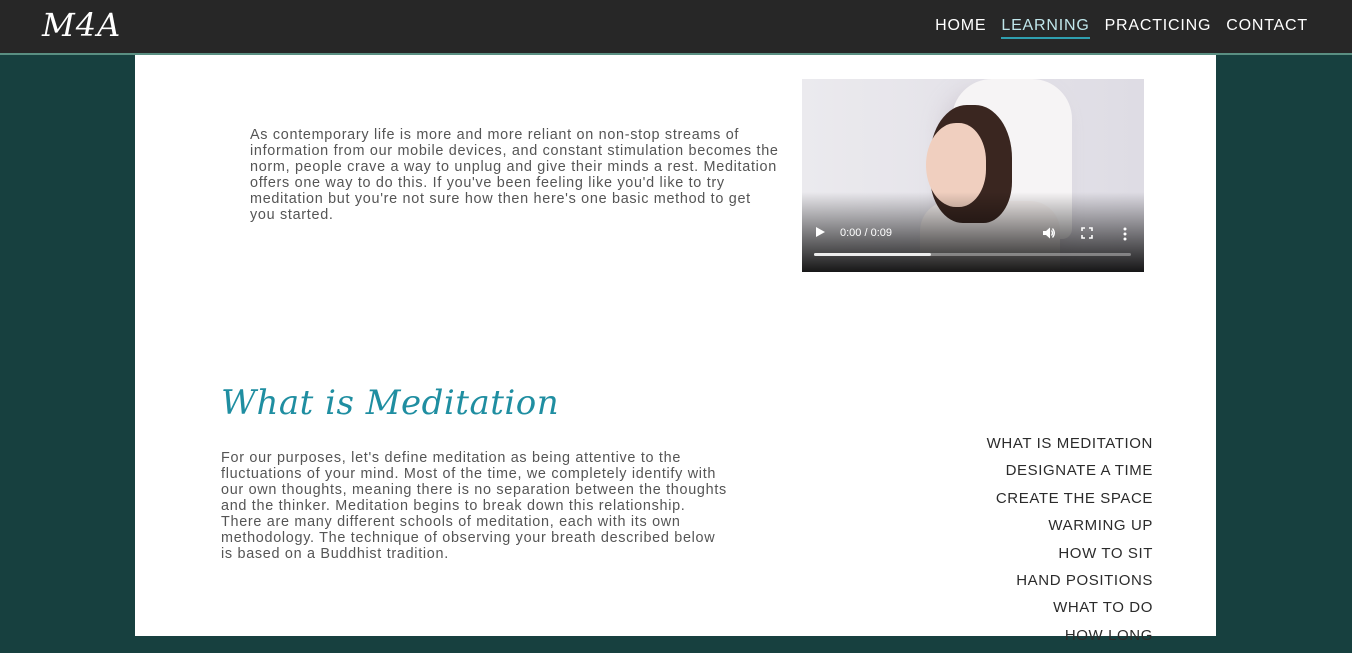 This screenshot has height=653, width=1352. Describe the element at coordinates (973, 175) in the screenshot. I see `video-player: 0:00 / 0:09` at that location.